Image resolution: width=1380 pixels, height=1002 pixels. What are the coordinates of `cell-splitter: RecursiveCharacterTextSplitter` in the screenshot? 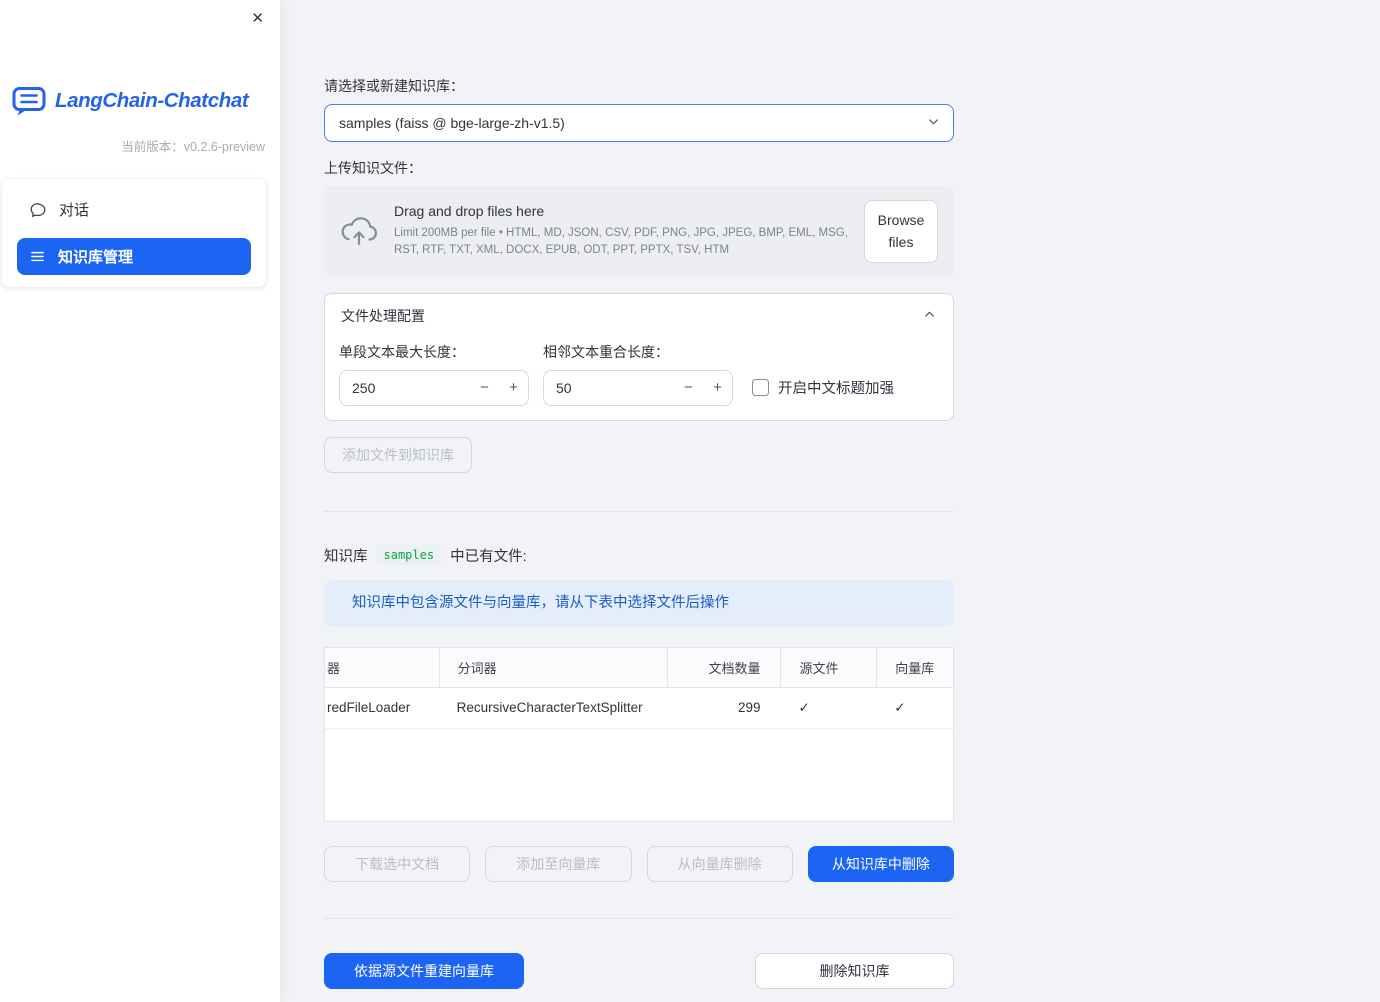 It's located at (549, 708).